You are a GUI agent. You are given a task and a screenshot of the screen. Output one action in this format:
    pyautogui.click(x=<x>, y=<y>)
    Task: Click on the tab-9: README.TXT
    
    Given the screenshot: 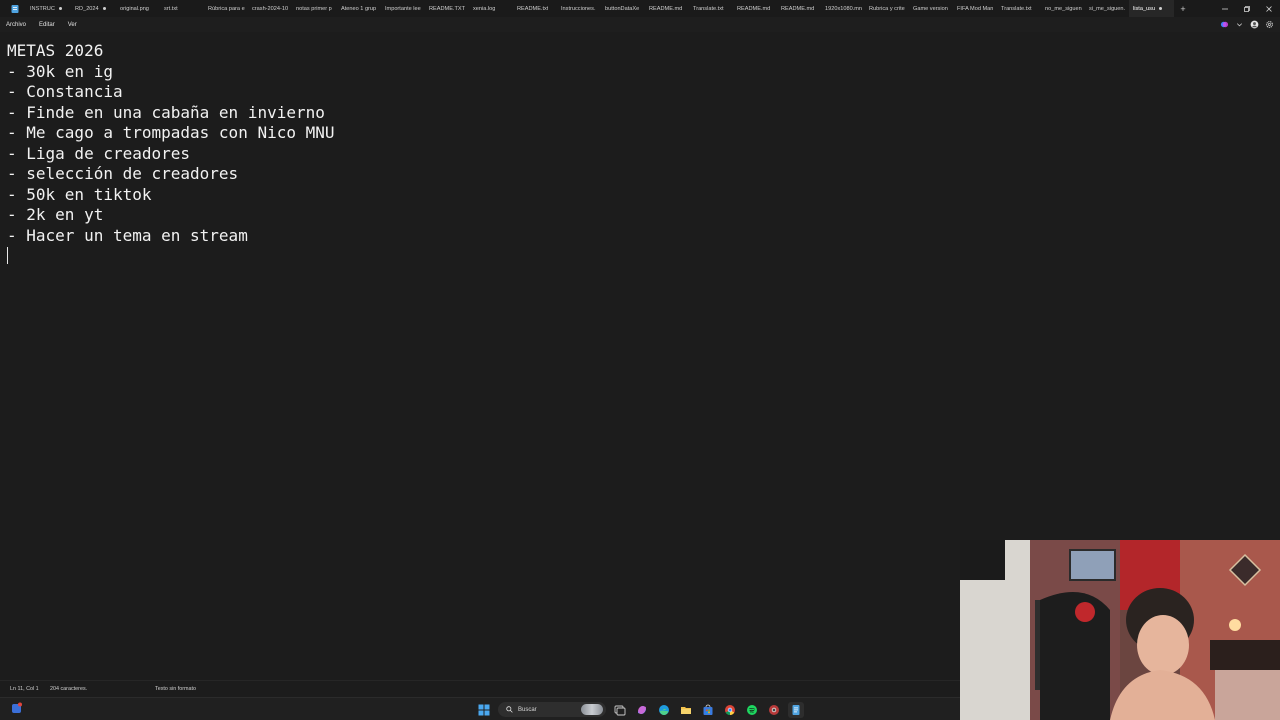 What is the action you would take?
    pyautogui.click(x=447, y=8)
    